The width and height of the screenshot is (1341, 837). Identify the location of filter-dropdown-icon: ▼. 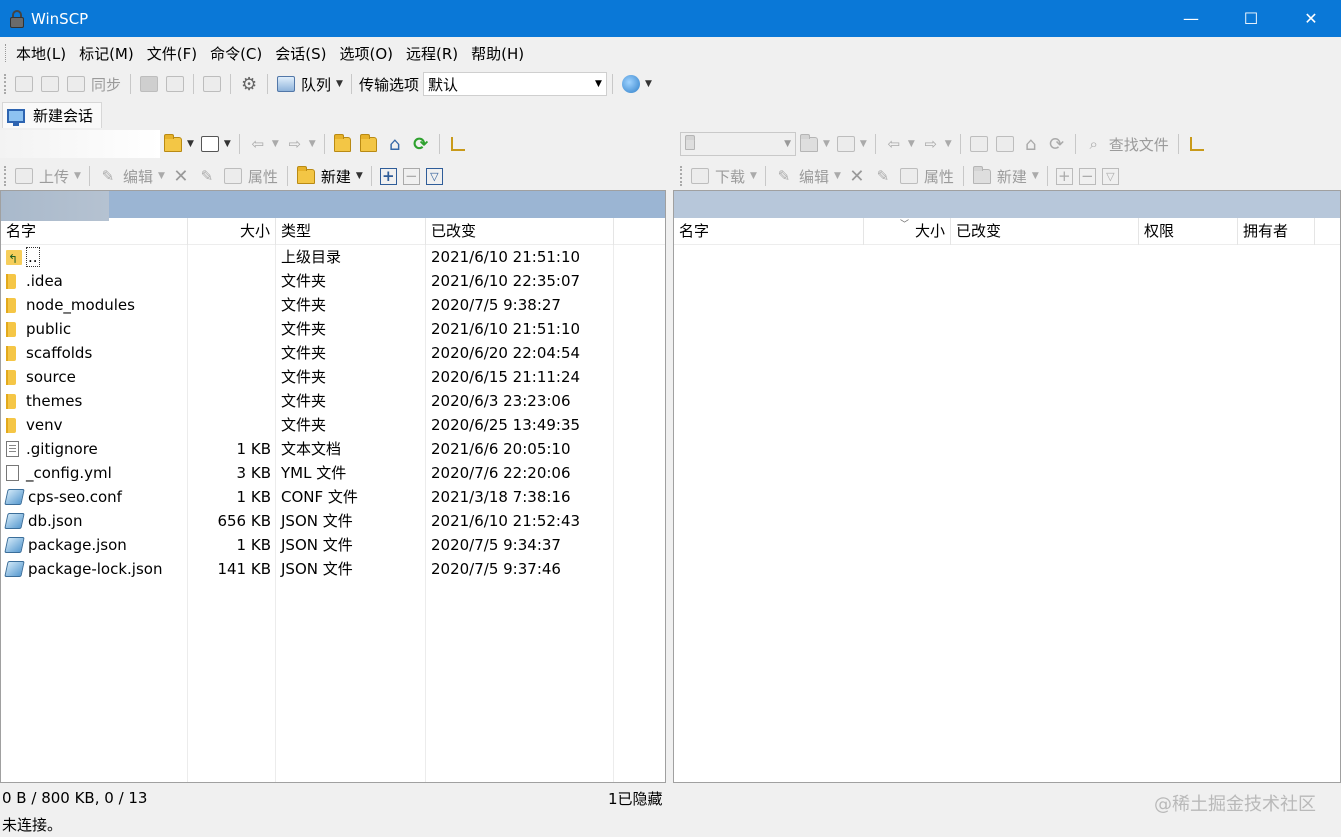
(863, 144).